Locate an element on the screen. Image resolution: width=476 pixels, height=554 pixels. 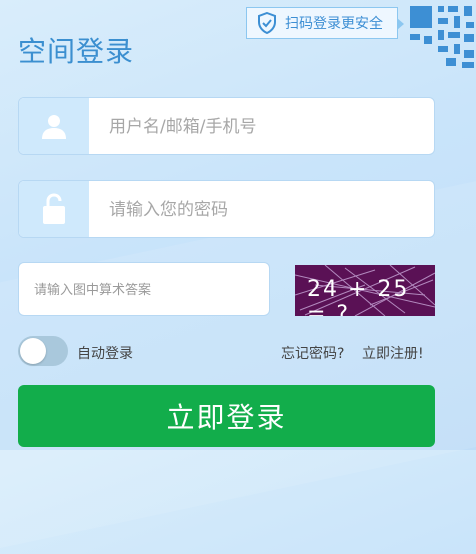
auto-login-toggle is located at coordinates (43, 351).